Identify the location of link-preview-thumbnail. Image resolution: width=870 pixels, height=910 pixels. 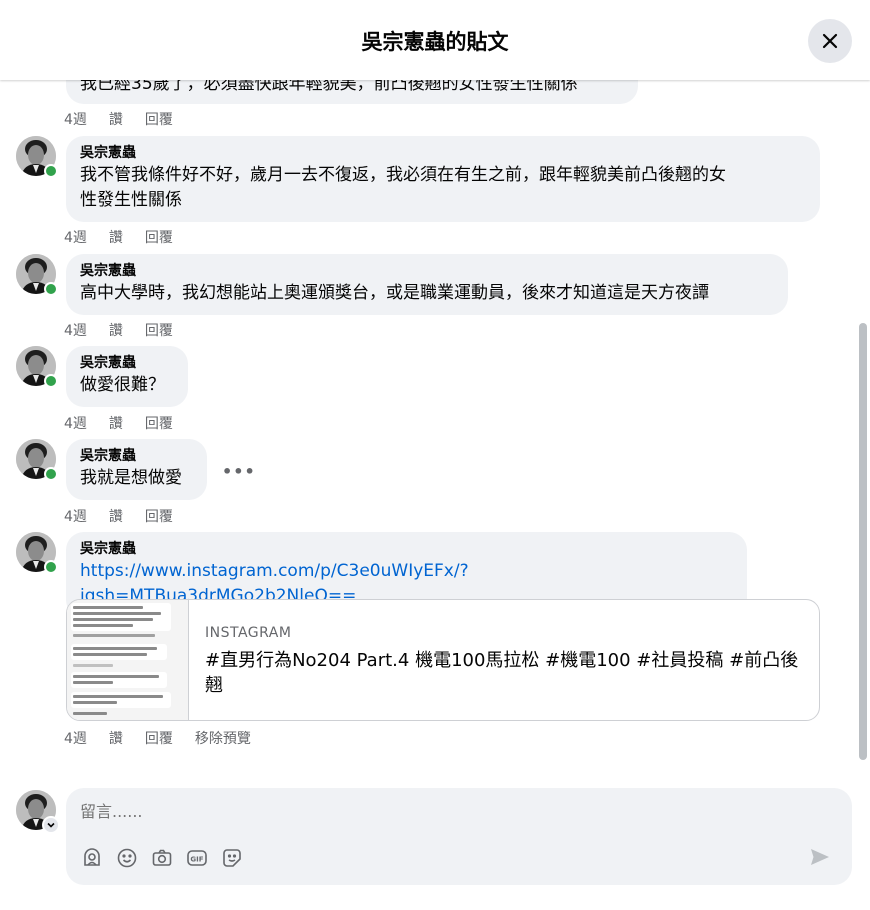
(128, 660).